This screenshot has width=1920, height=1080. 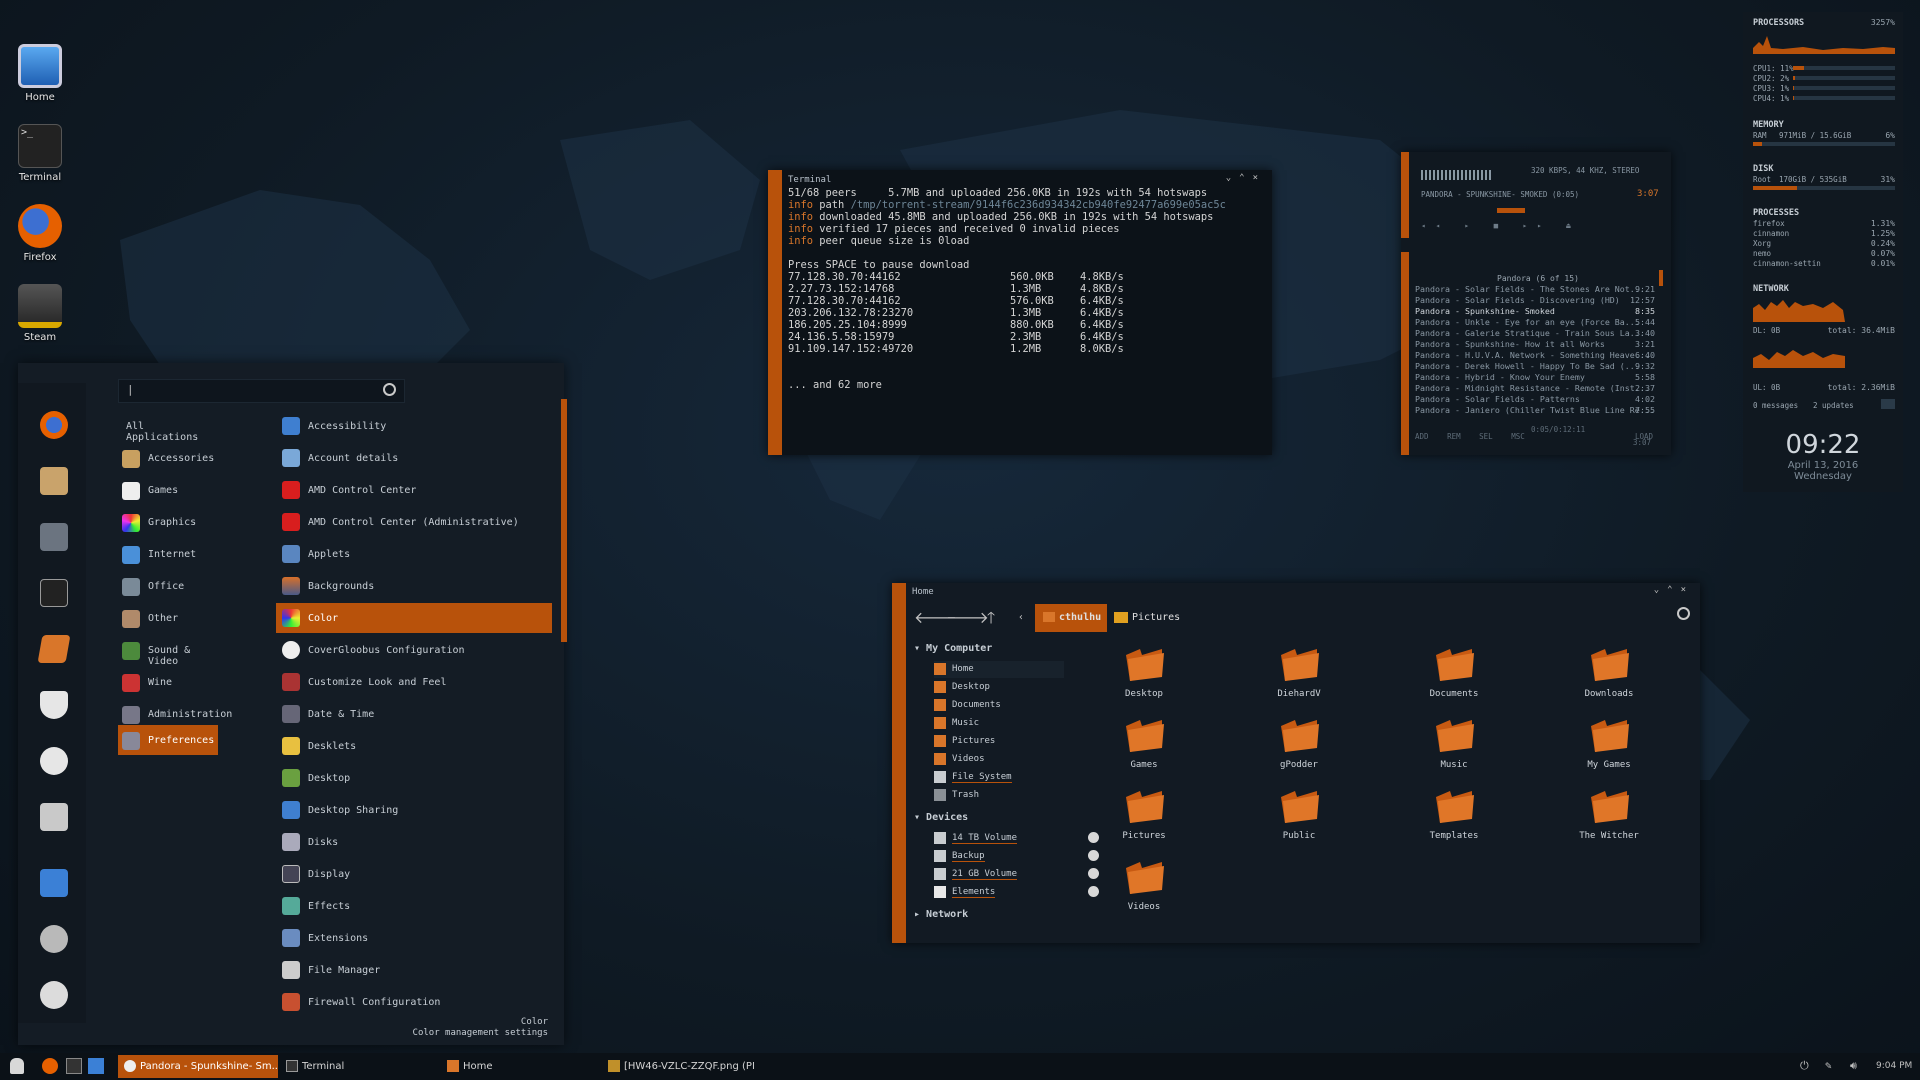 What do you see at coordinates (414, 554) in the screenshot?
I see `app-applets: Applets` at bounding box center [414, 554].